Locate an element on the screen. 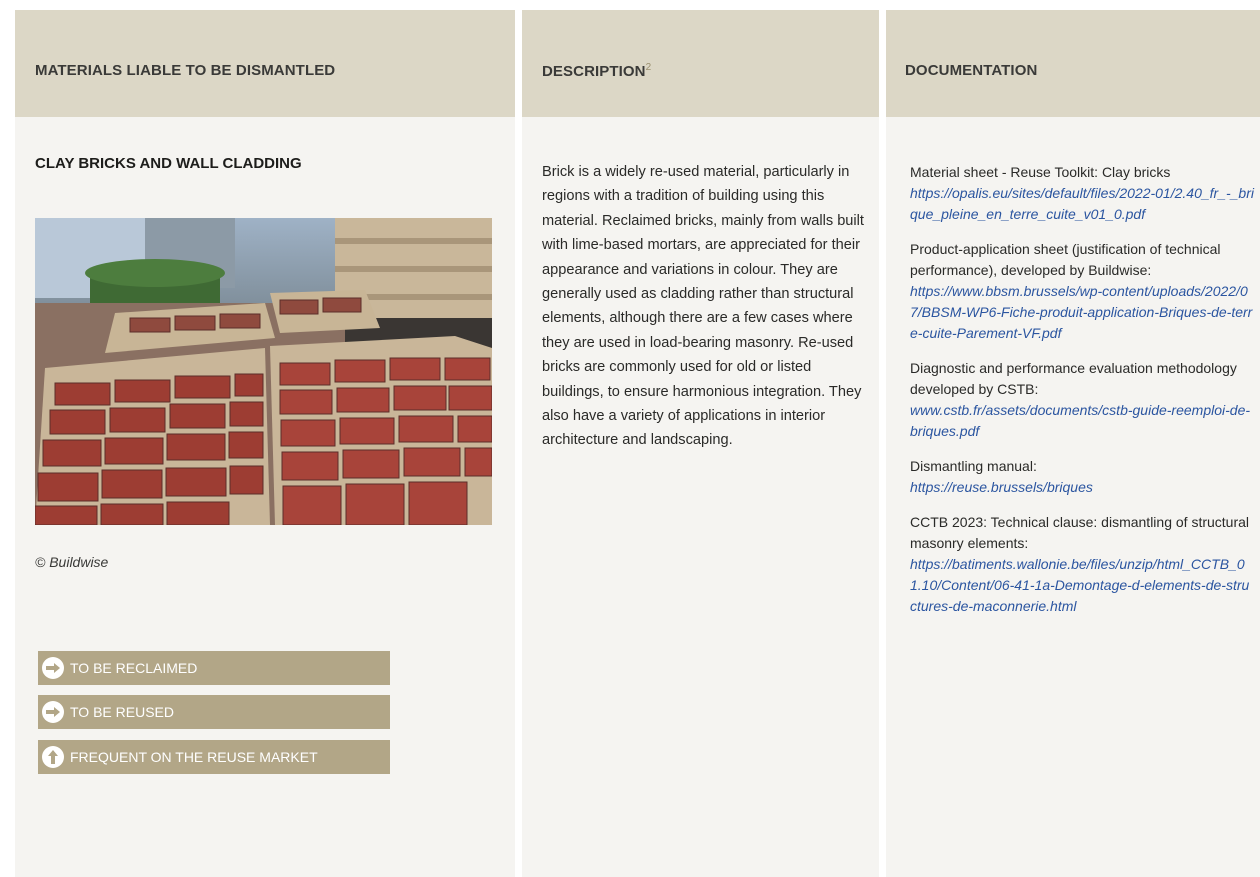 Image resolution: width=1260 pixels, height=877 pixels. tag-to-be-reused: TO BE REUSED is located at coordinates (214, 712).